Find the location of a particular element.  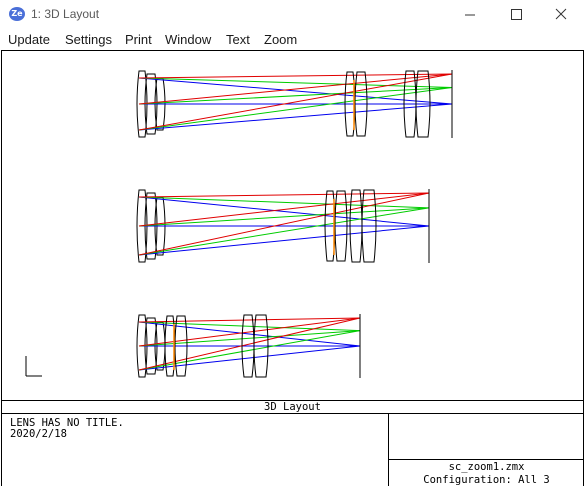

maximize-button is located at coordinates (516, 15).